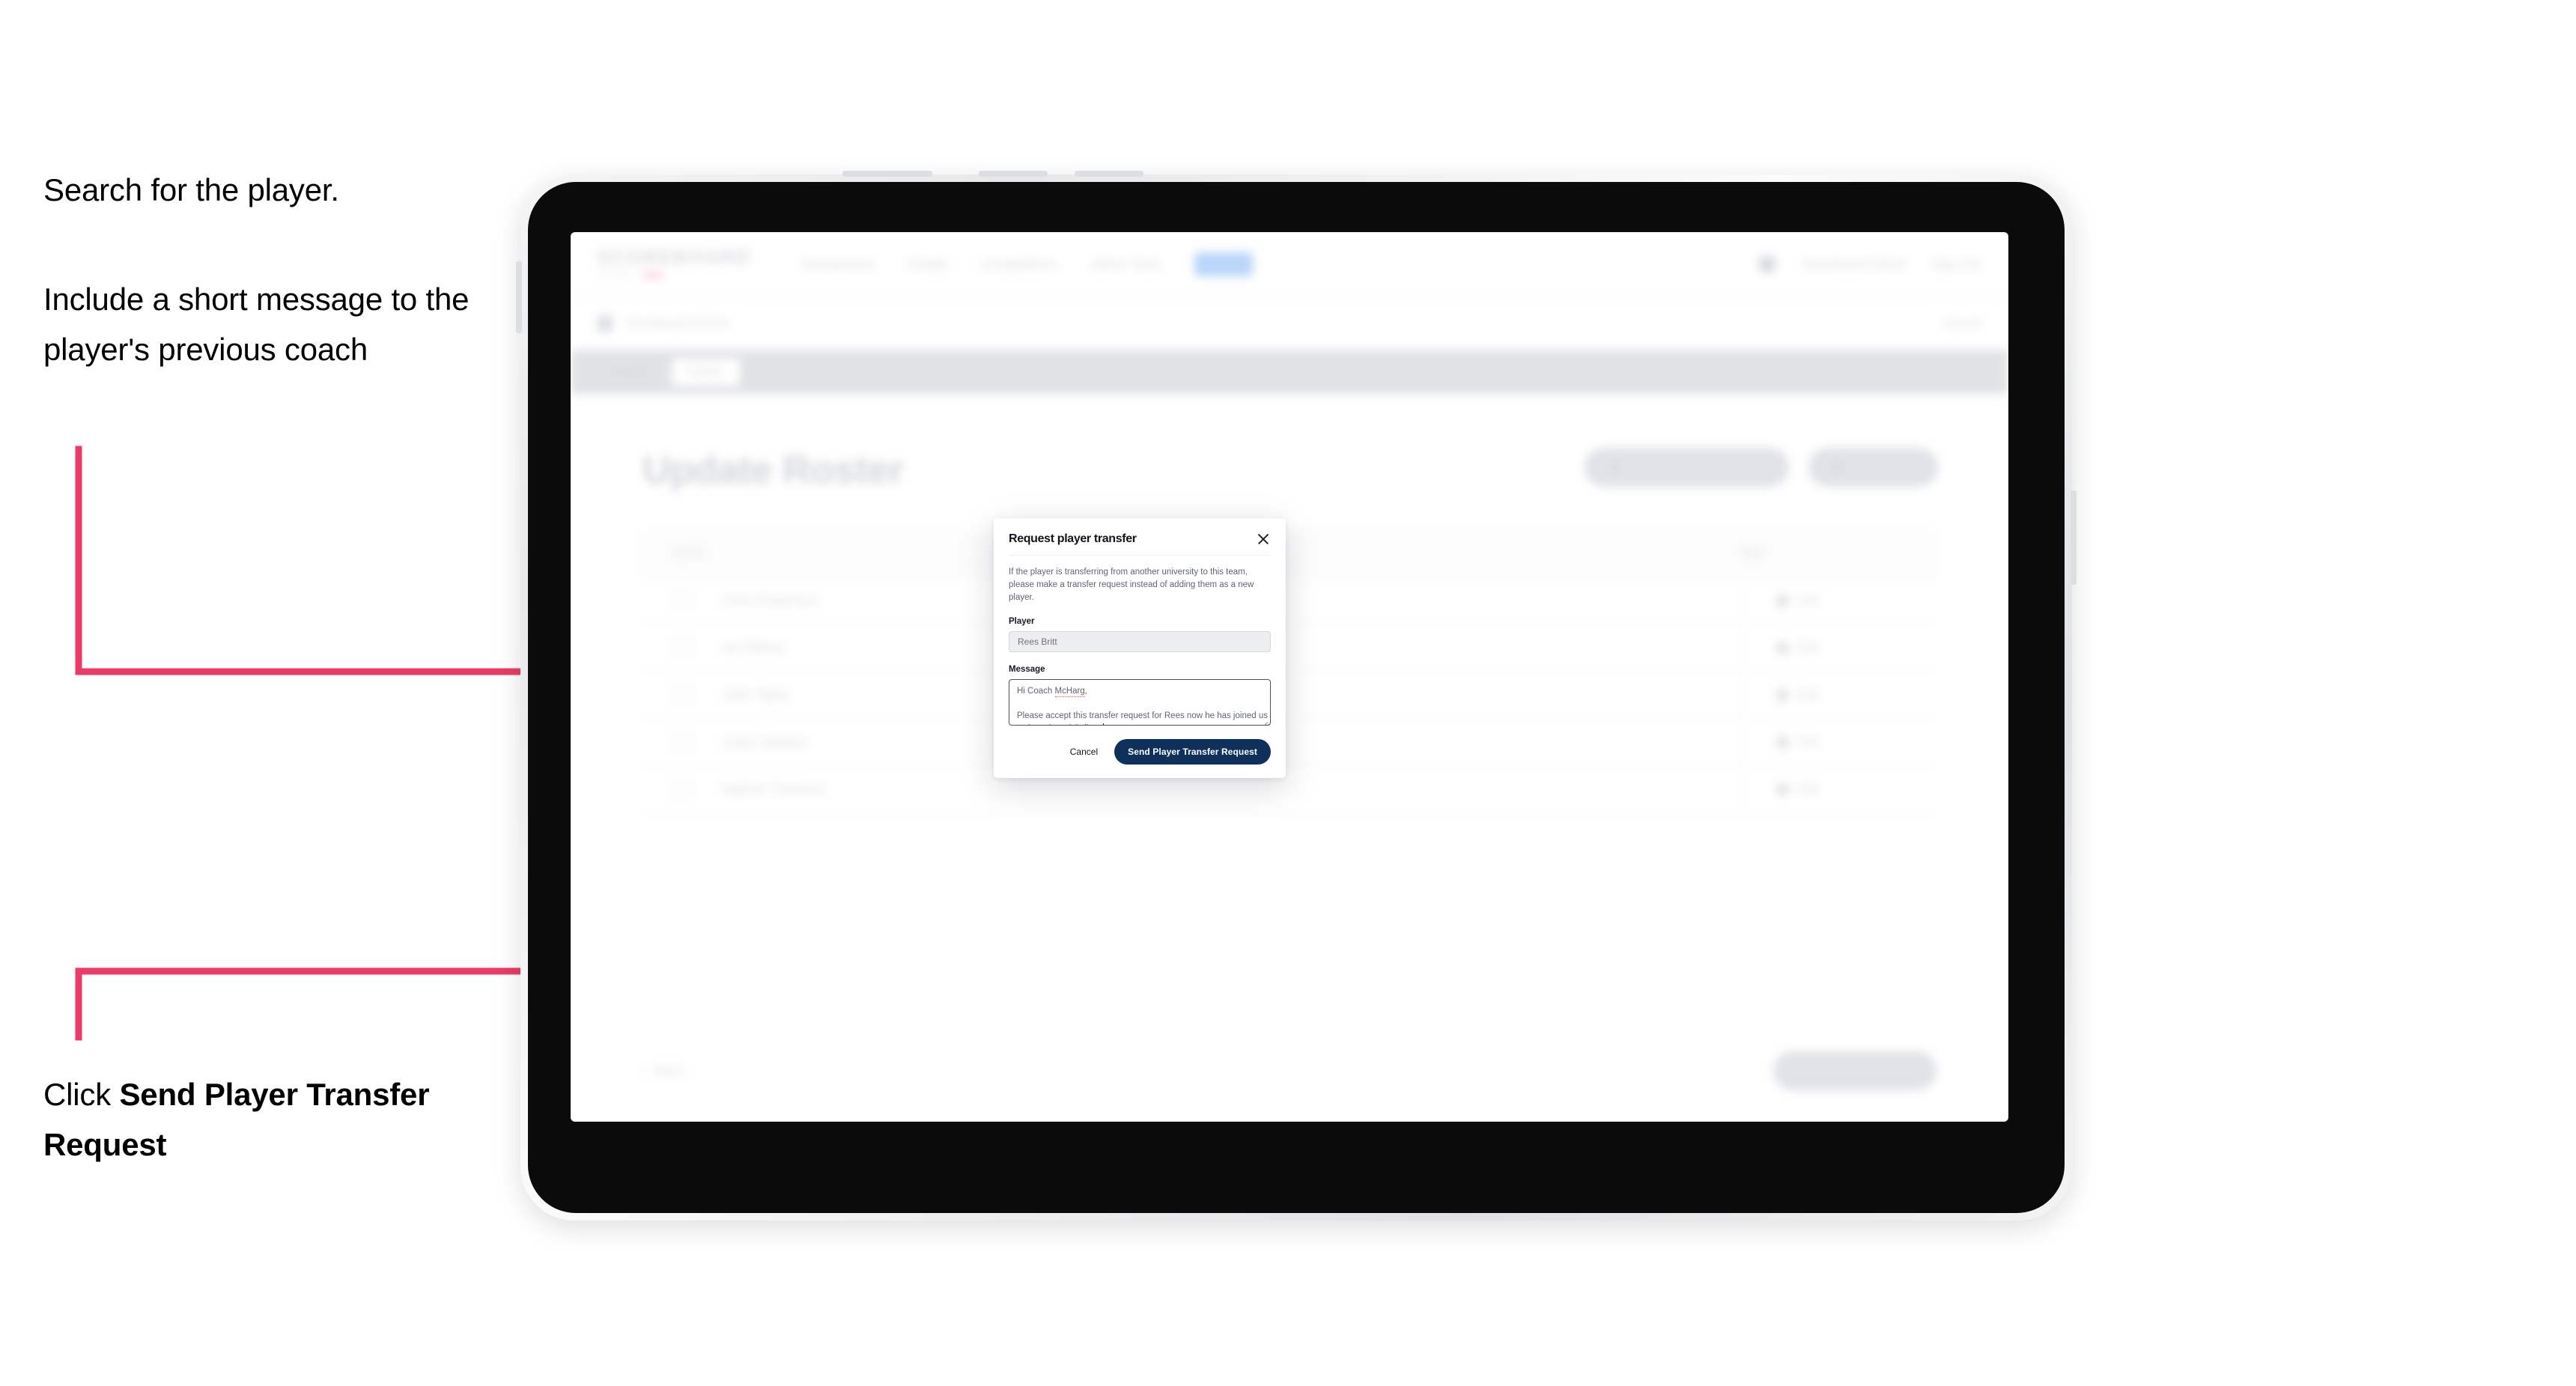 The height and width of the screenshot is (1386, 2576). I want to click on annotation-step-1: Search for the player., so click(191, 189).